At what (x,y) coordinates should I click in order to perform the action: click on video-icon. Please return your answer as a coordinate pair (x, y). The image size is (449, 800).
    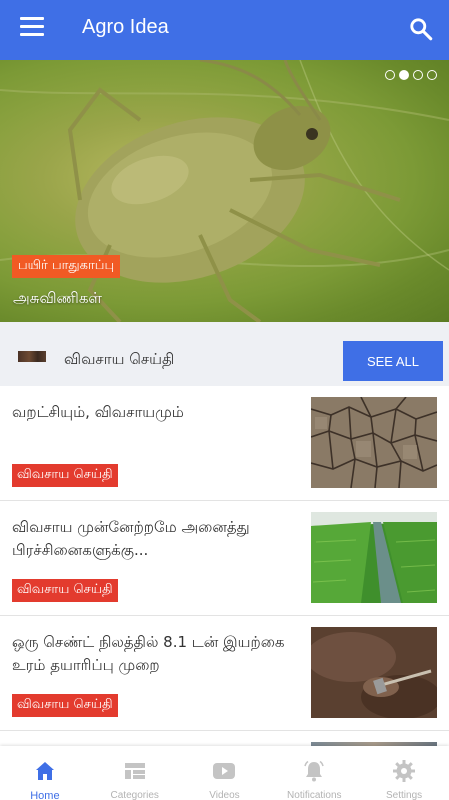
    Looking at the image, I should click on (224, 771).